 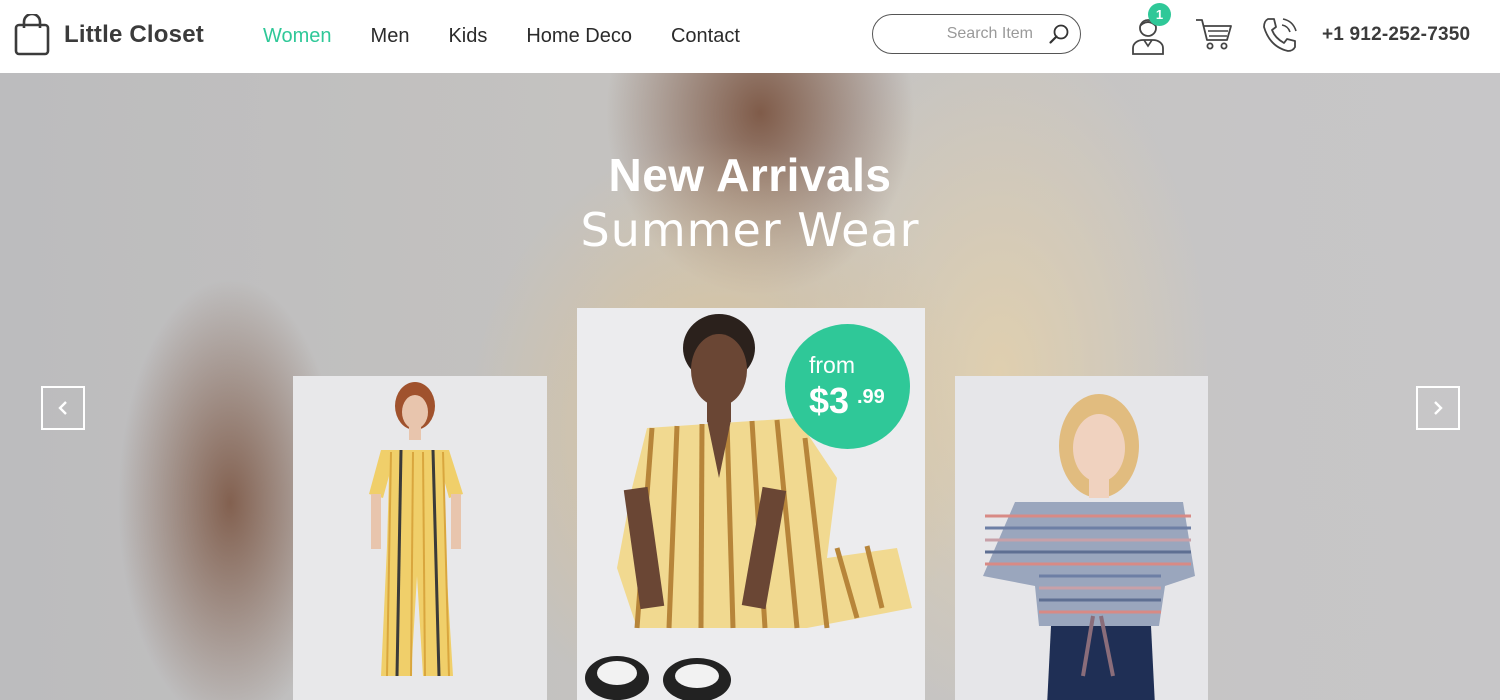 I want to click on account-badge: 1, so click(x=1159, y=14).